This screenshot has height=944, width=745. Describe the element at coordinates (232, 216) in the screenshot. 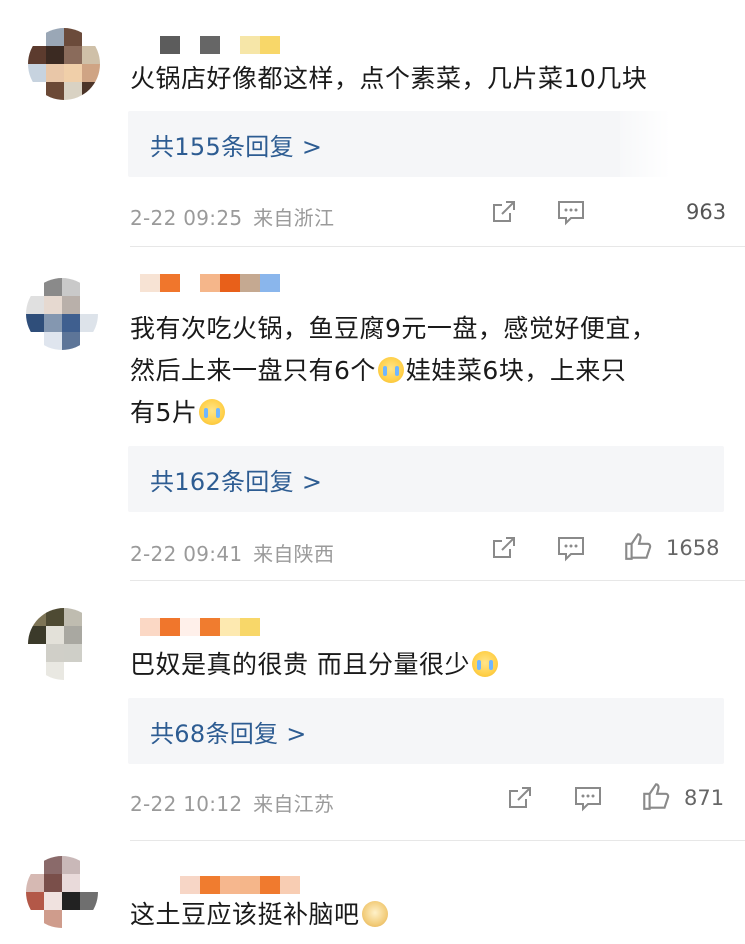

I see `comment-meta: 2-22 09:25 来自浙江` at that location.